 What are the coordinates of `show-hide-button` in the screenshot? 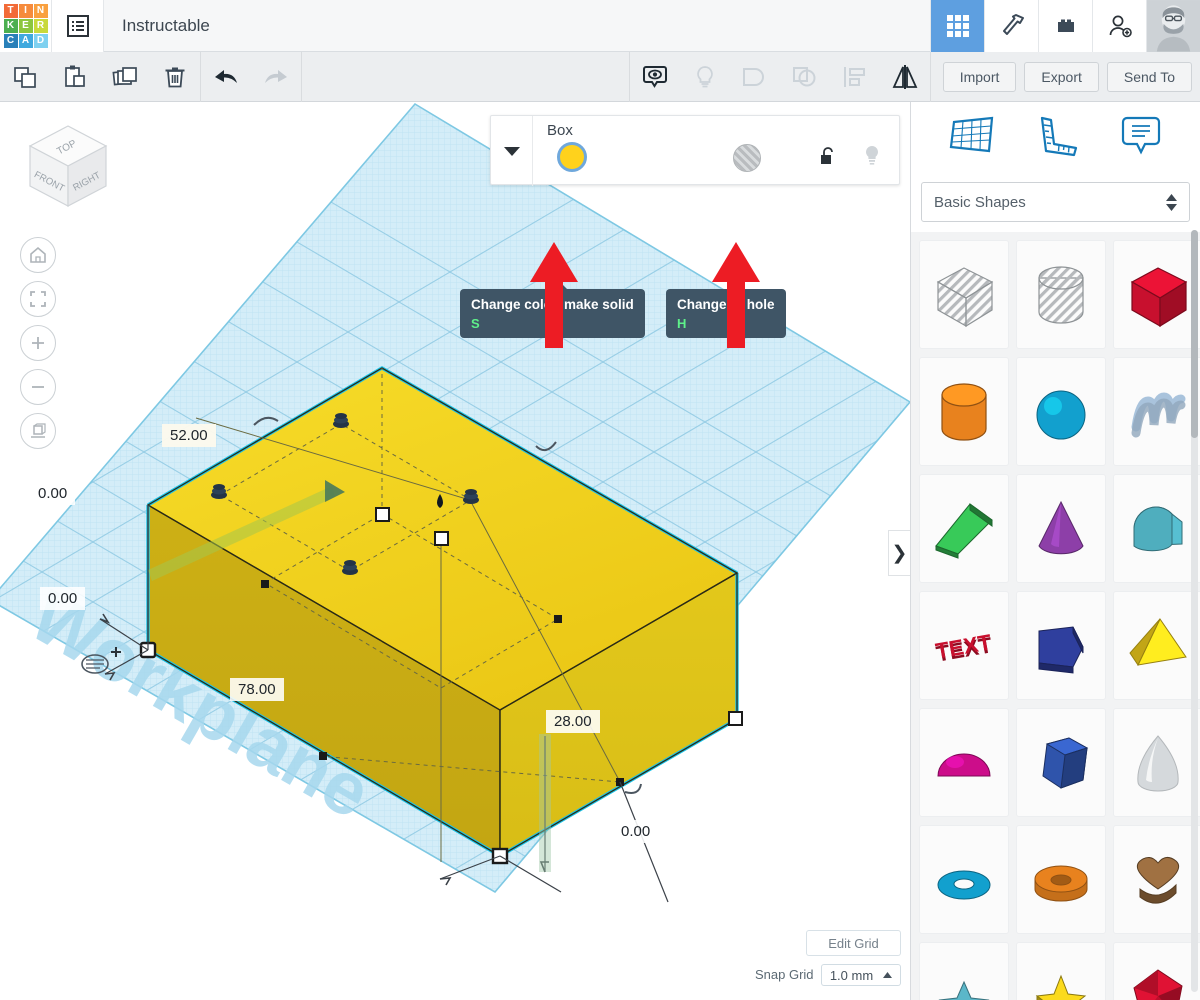 It's located at (655, 77).